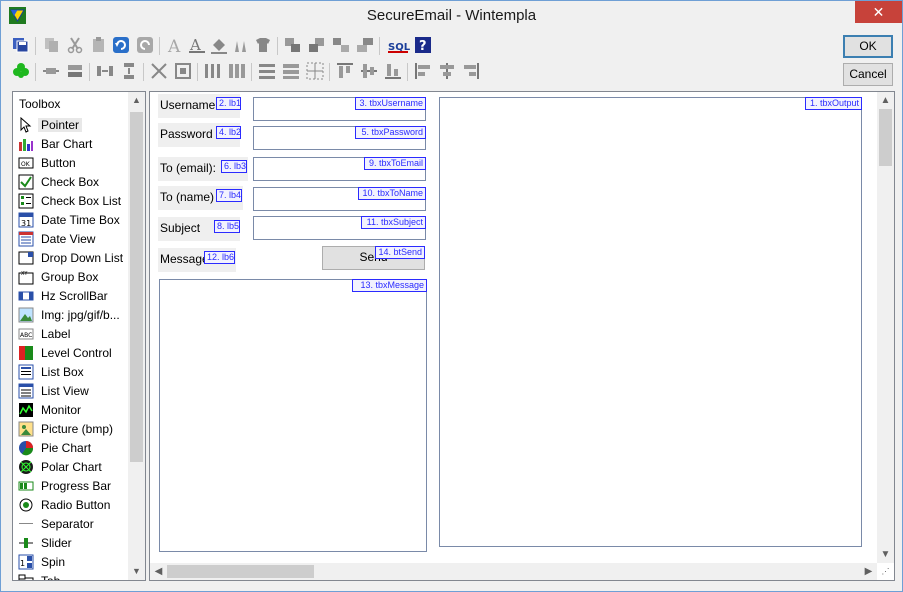  I want to click on ungroup-icon, so click(365, 45).